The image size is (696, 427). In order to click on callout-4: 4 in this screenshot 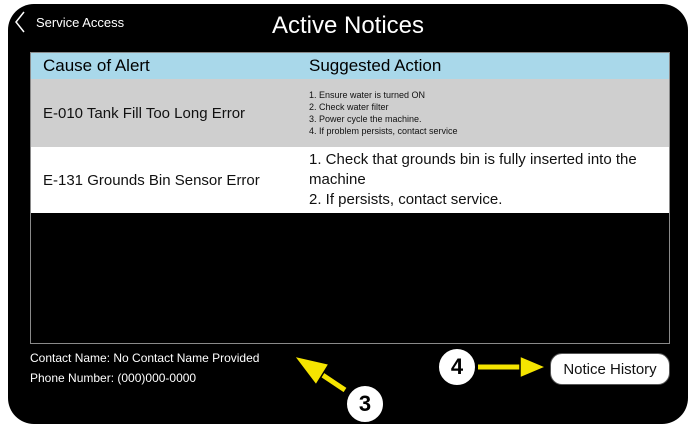, I will do `click(457, 367)`.